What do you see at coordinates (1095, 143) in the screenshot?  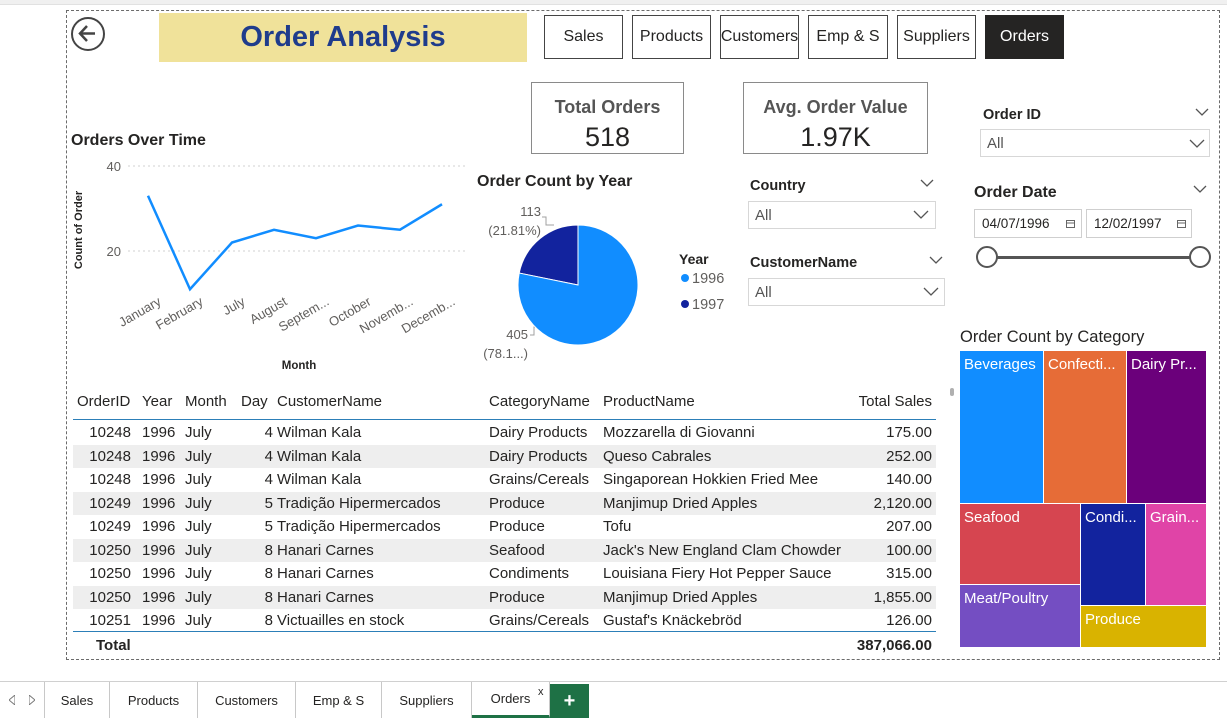 I see `order-id-dropdown: All` at bounding box center [1095, 143].